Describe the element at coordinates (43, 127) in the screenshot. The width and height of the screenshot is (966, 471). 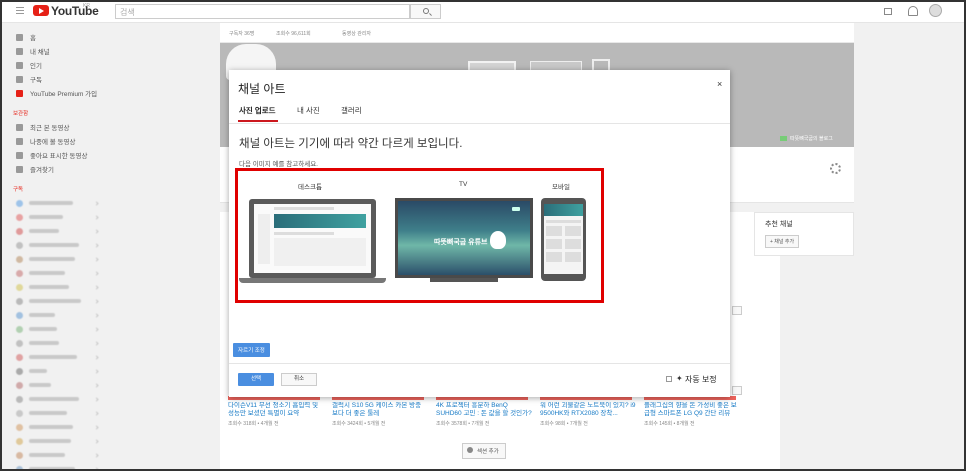
I see `sidebar-item-history: 최근 본 동영상` at that location.